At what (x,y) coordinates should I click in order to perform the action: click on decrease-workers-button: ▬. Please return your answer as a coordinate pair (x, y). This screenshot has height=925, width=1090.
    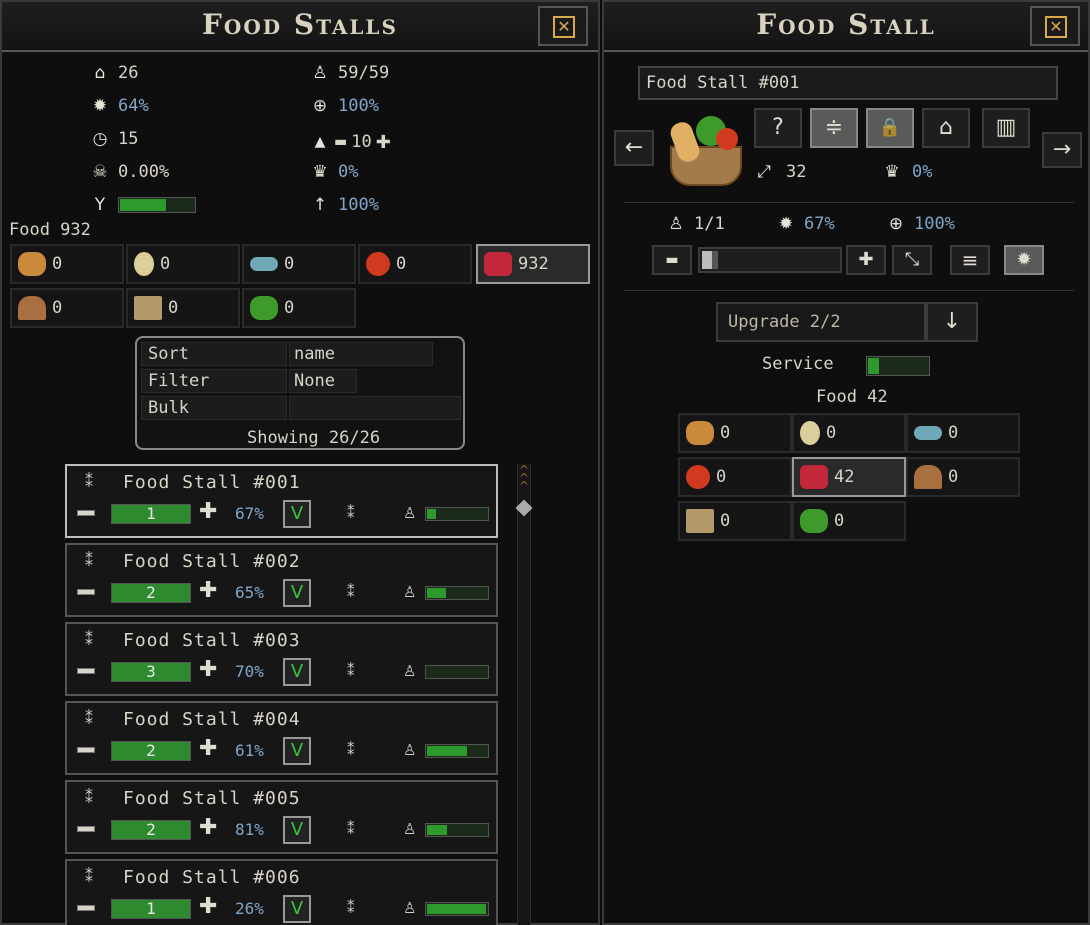
    Looking at the image, I should click on (672, 260).